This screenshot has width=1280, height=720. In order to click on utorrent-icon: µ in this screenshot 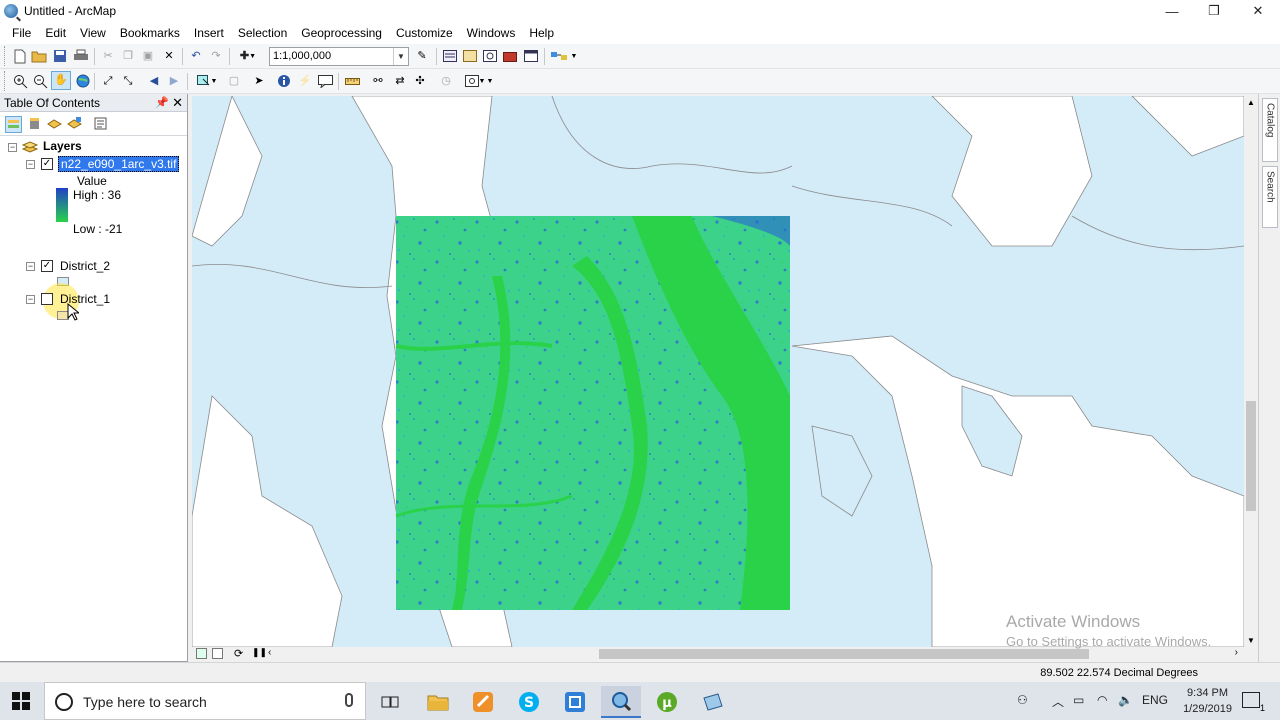, I will do `click(667, 702)`.